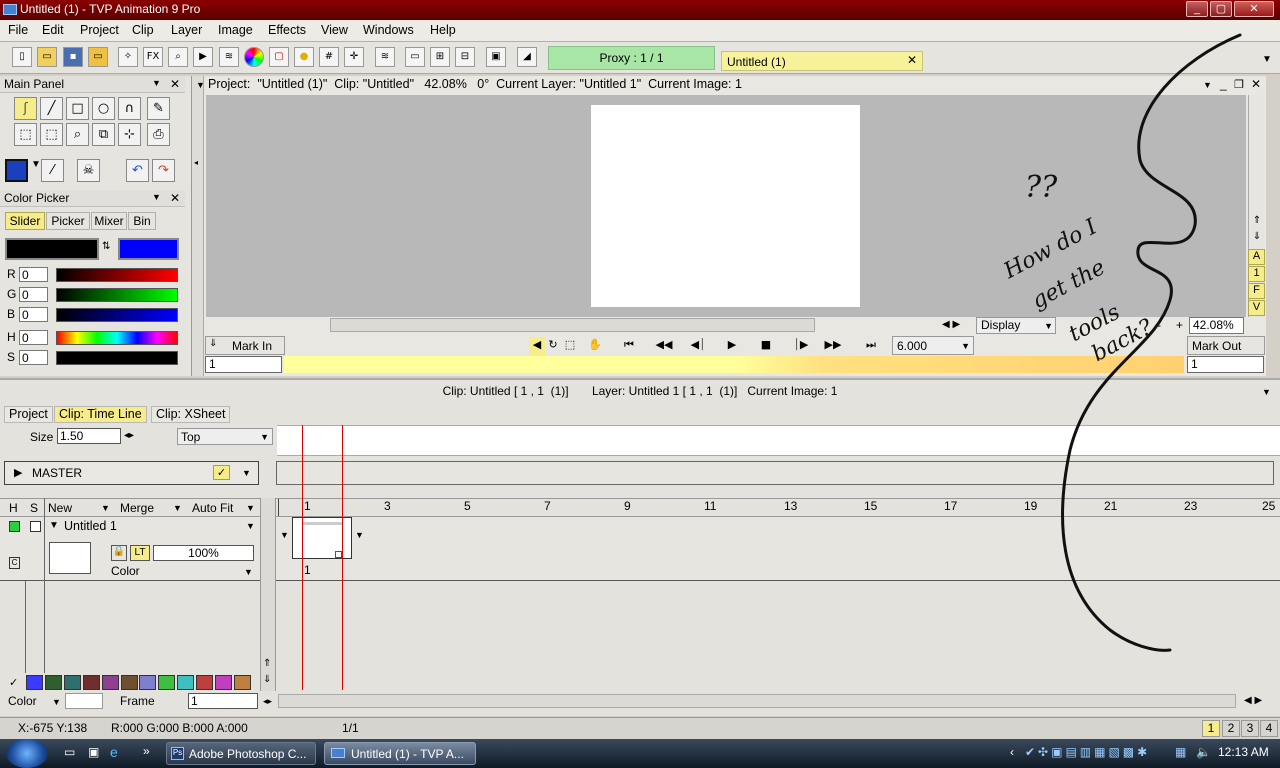 Image resolution: width=1280 pixels, height=768 pixels. I want to click on playhead-end-line, so click(342, 557).